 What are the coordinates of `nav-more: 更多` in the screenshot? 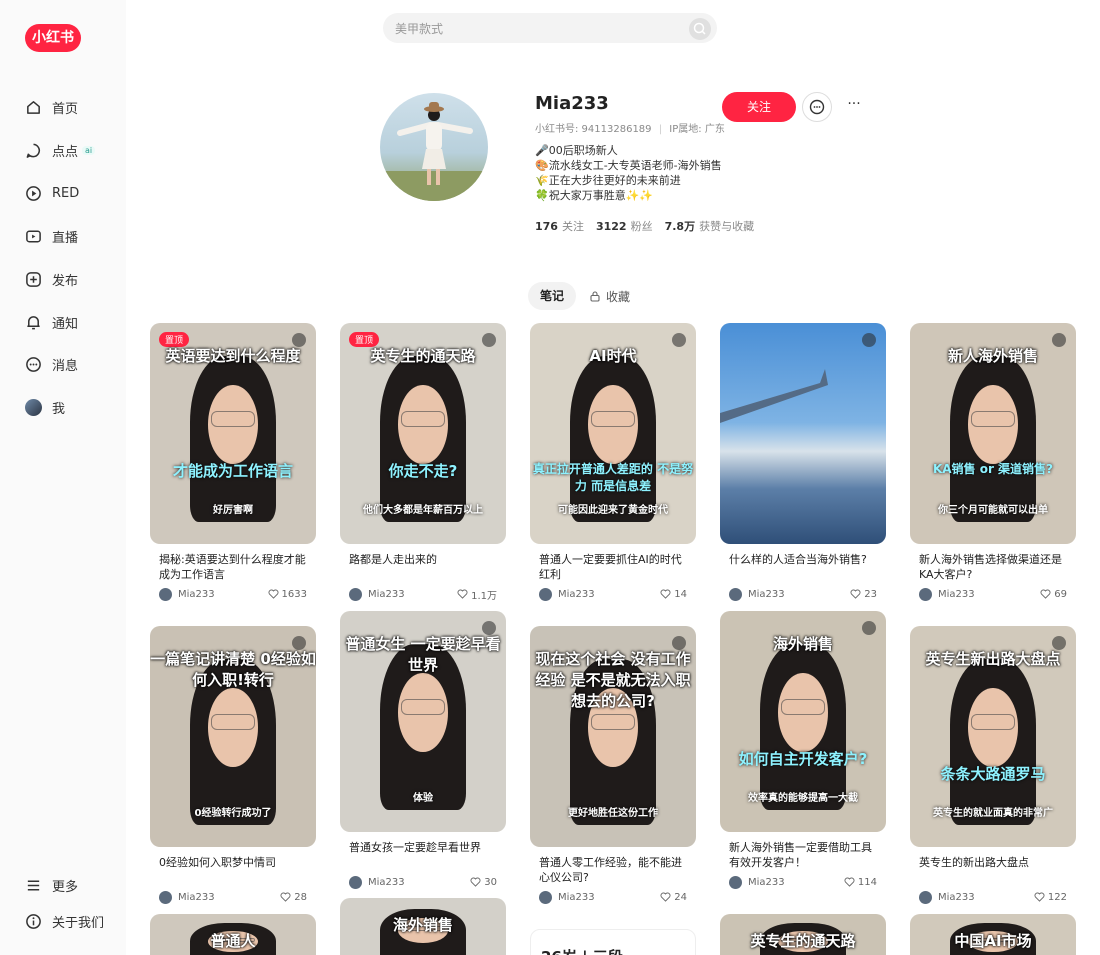 It's located at (51, 885).